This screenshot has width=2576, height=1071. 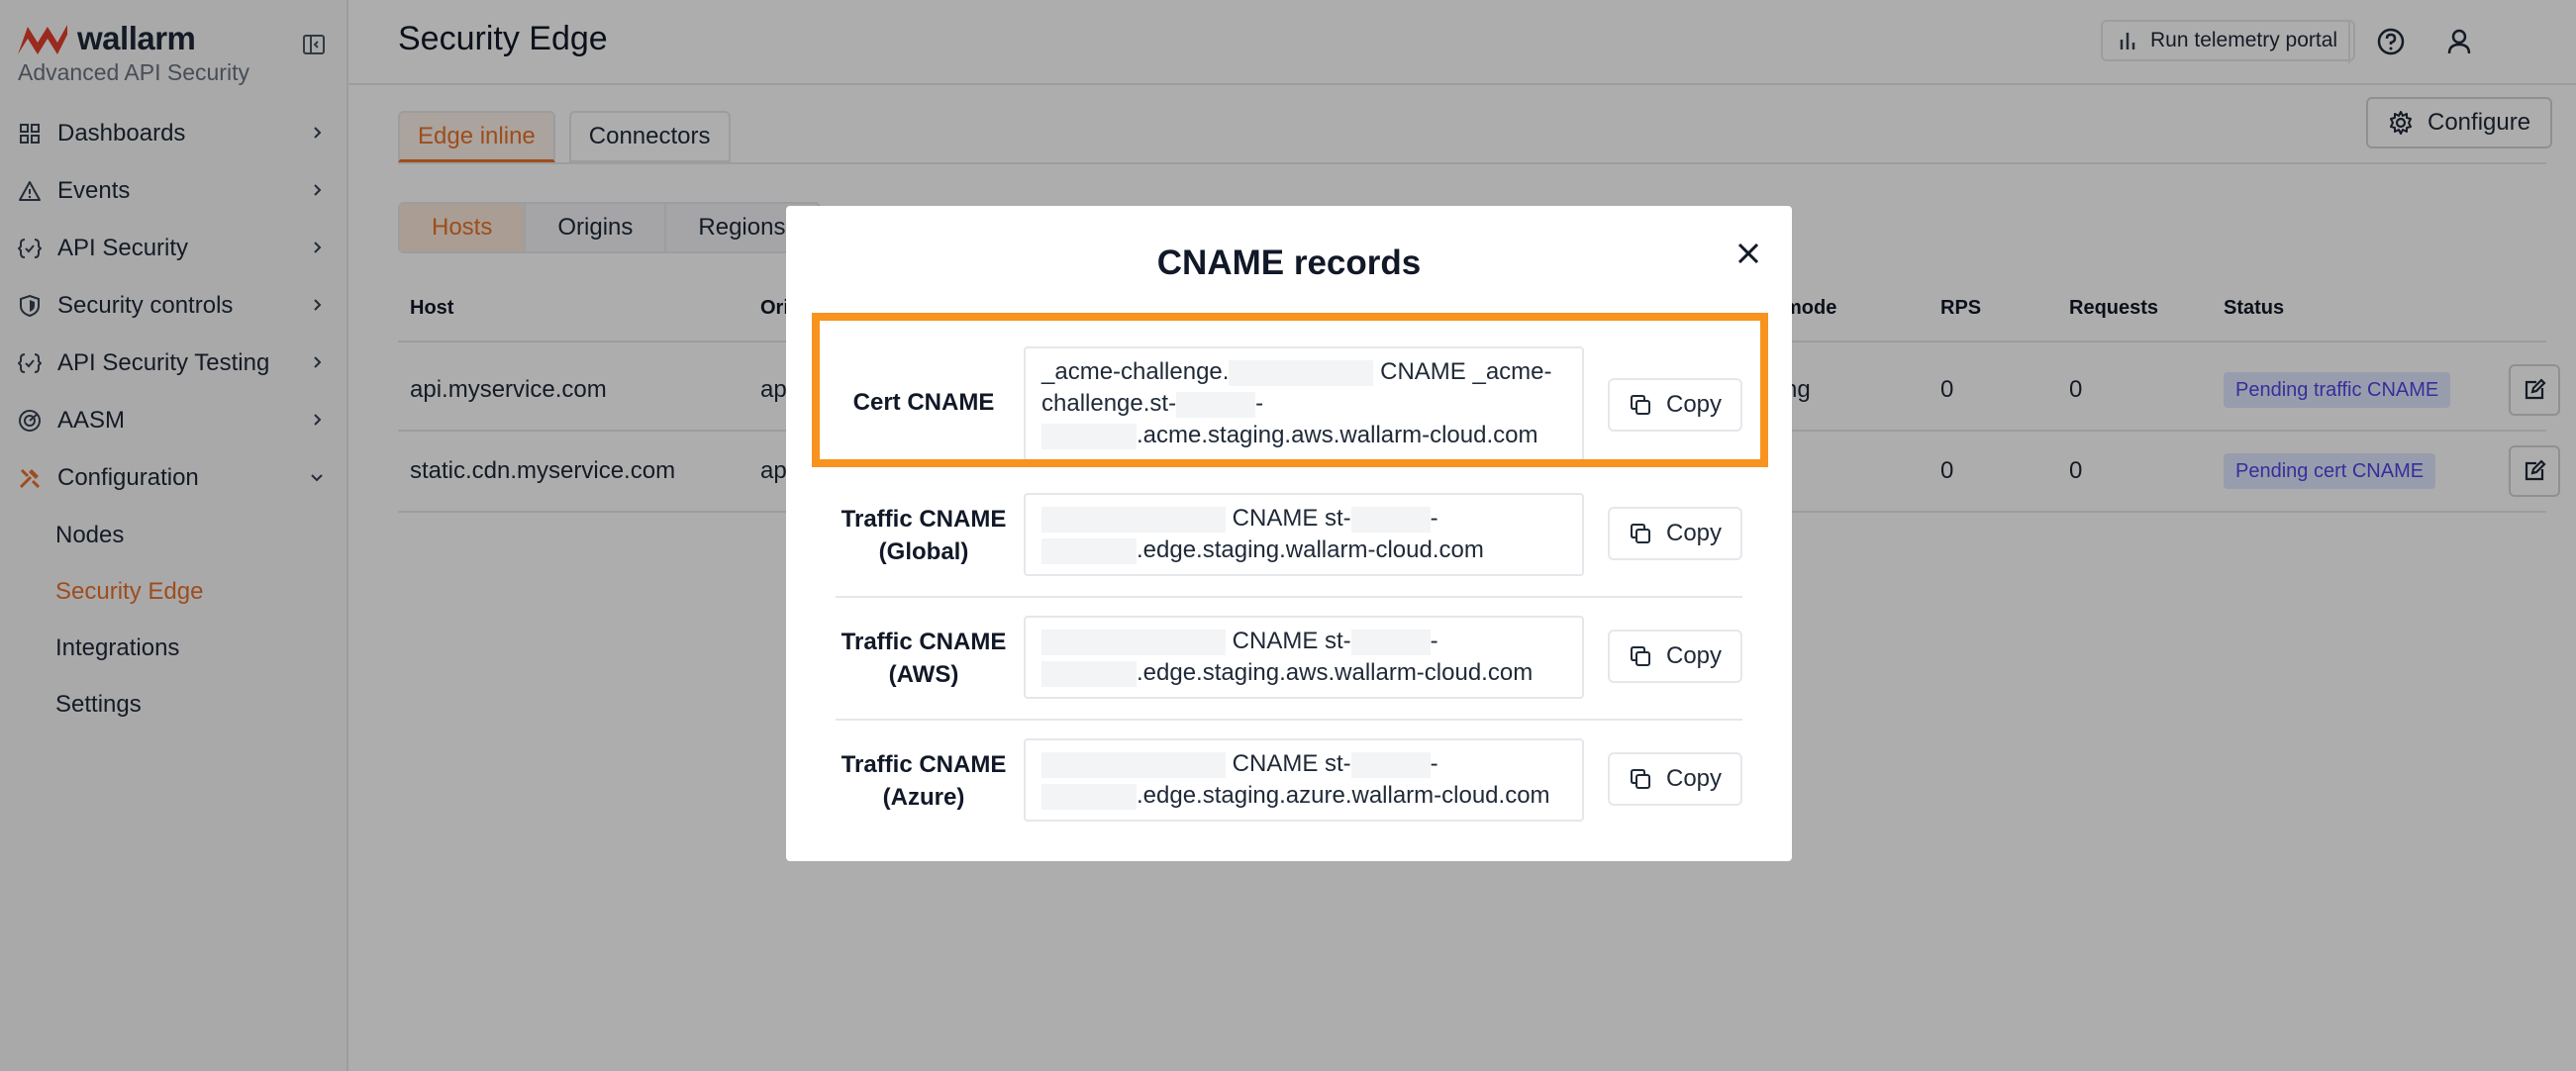 I want to click on value-text: .edge.staging.azure.wallarm-cloud.com, so click(x=1343, y=795).